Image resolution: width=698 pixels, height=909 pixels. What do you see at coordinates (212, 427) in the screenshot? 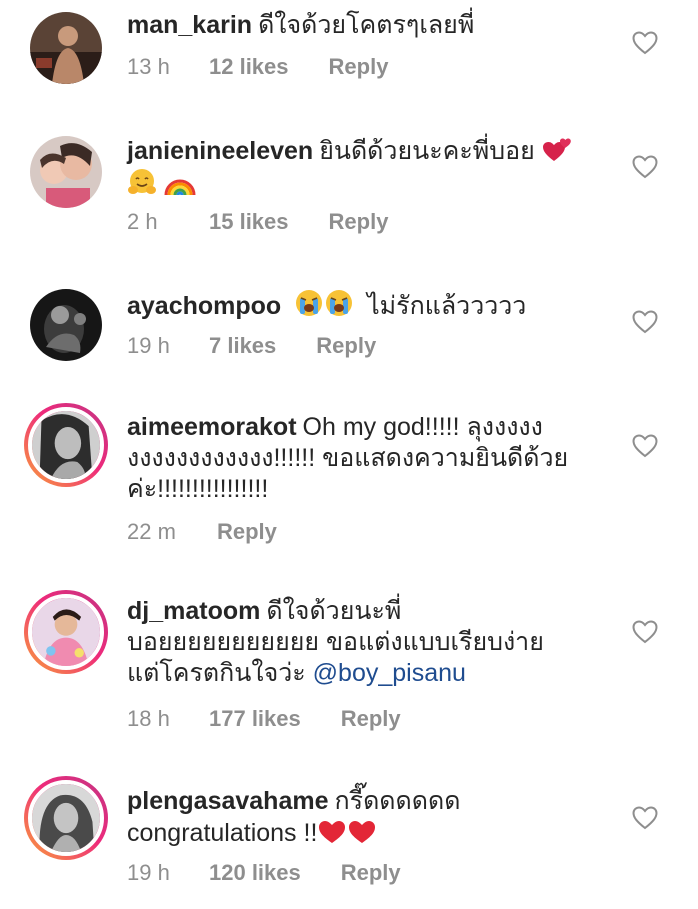
I see `username: aimeemorakot` at bounding box center [212, 427].